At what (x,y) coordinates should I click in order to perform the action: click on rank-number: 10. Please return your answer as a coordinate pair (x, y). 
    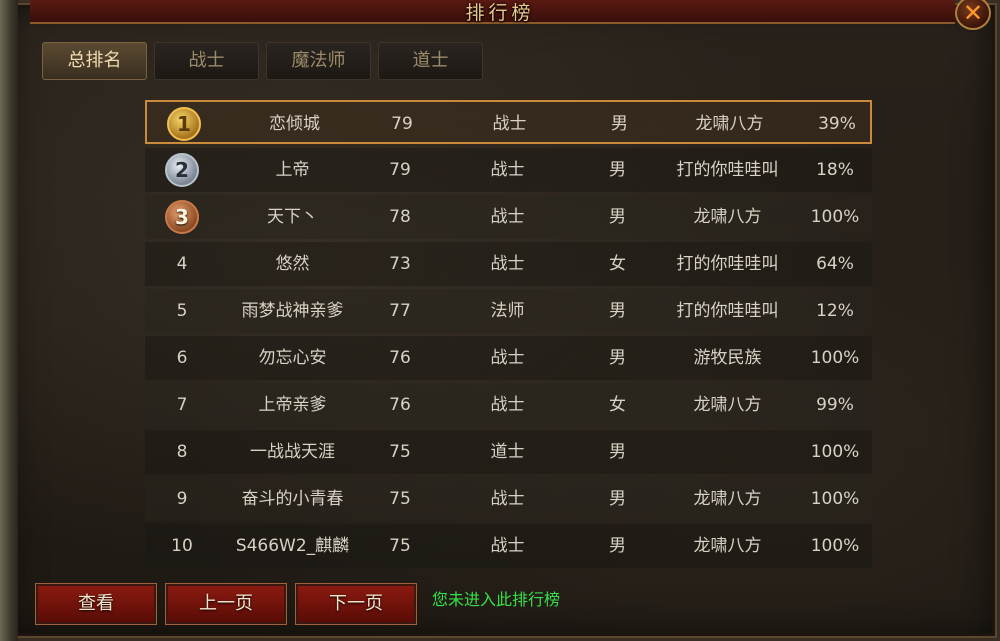
    Looking at the image, I should click on (182, 546).